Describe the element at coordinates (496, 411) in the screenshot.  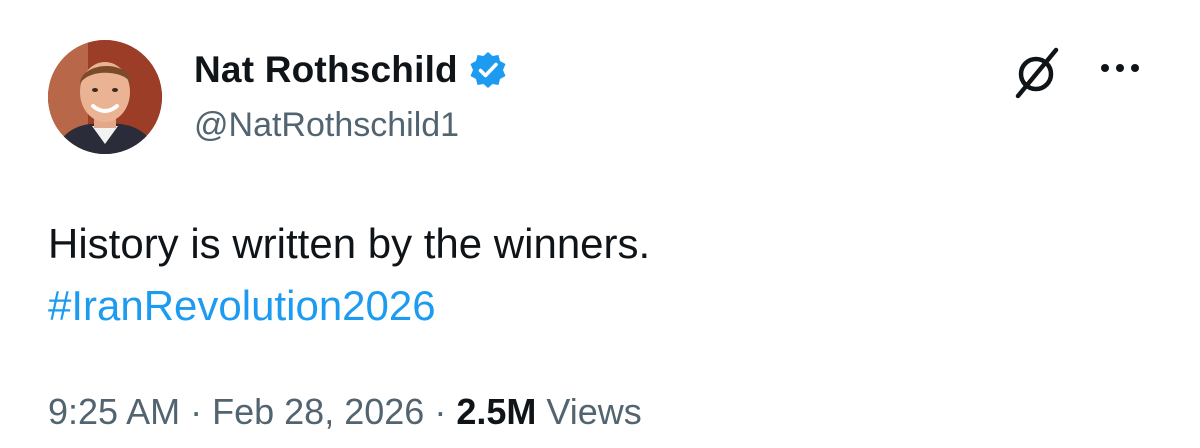
I see `views-count: 2.5M` at that location.